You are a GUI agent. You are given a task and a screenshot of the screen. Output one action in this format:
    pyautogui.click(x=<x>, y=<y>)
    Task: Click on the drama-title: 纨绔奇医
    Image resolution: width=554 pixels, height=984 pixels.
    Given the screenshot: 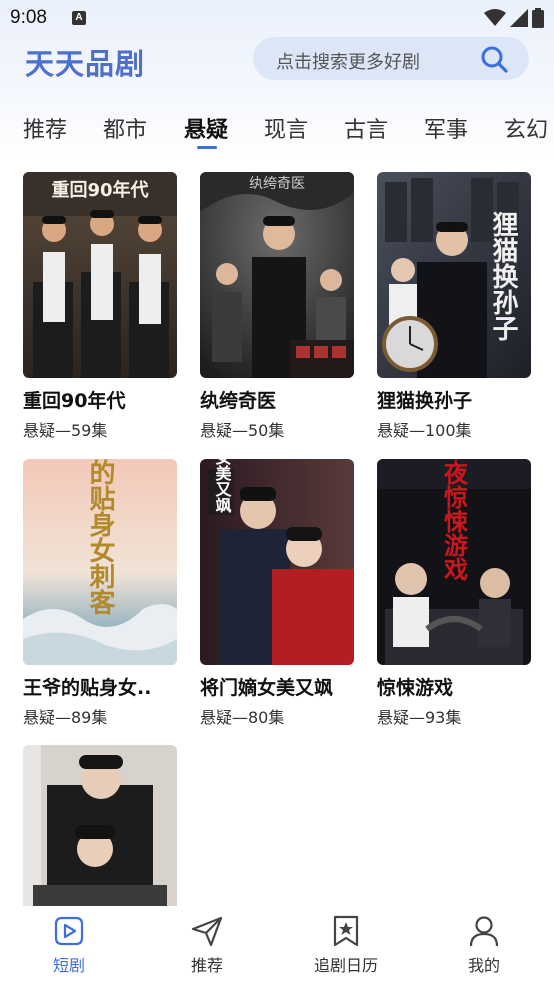 What is the action you would take?
    pyautogui.click(x=238, y=401)
    